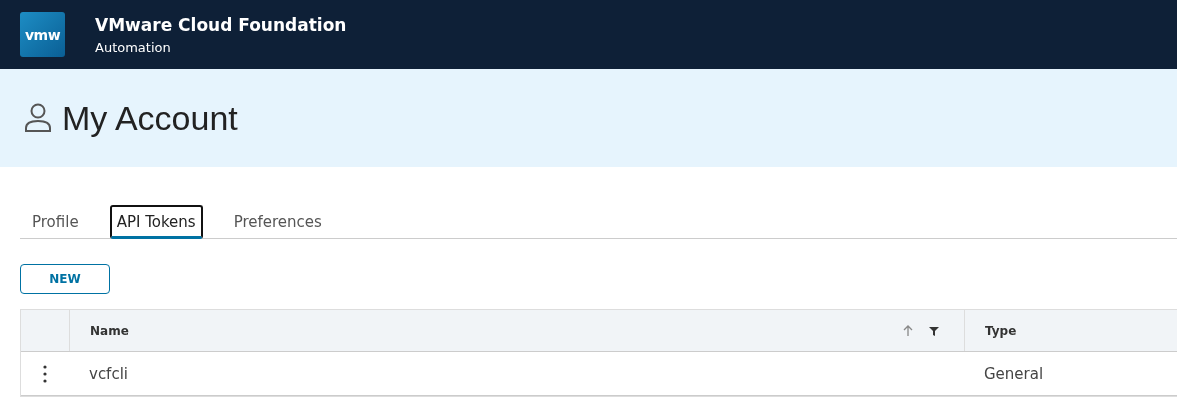  I want to click on app-subtitle: Automation, so click(133, 47).